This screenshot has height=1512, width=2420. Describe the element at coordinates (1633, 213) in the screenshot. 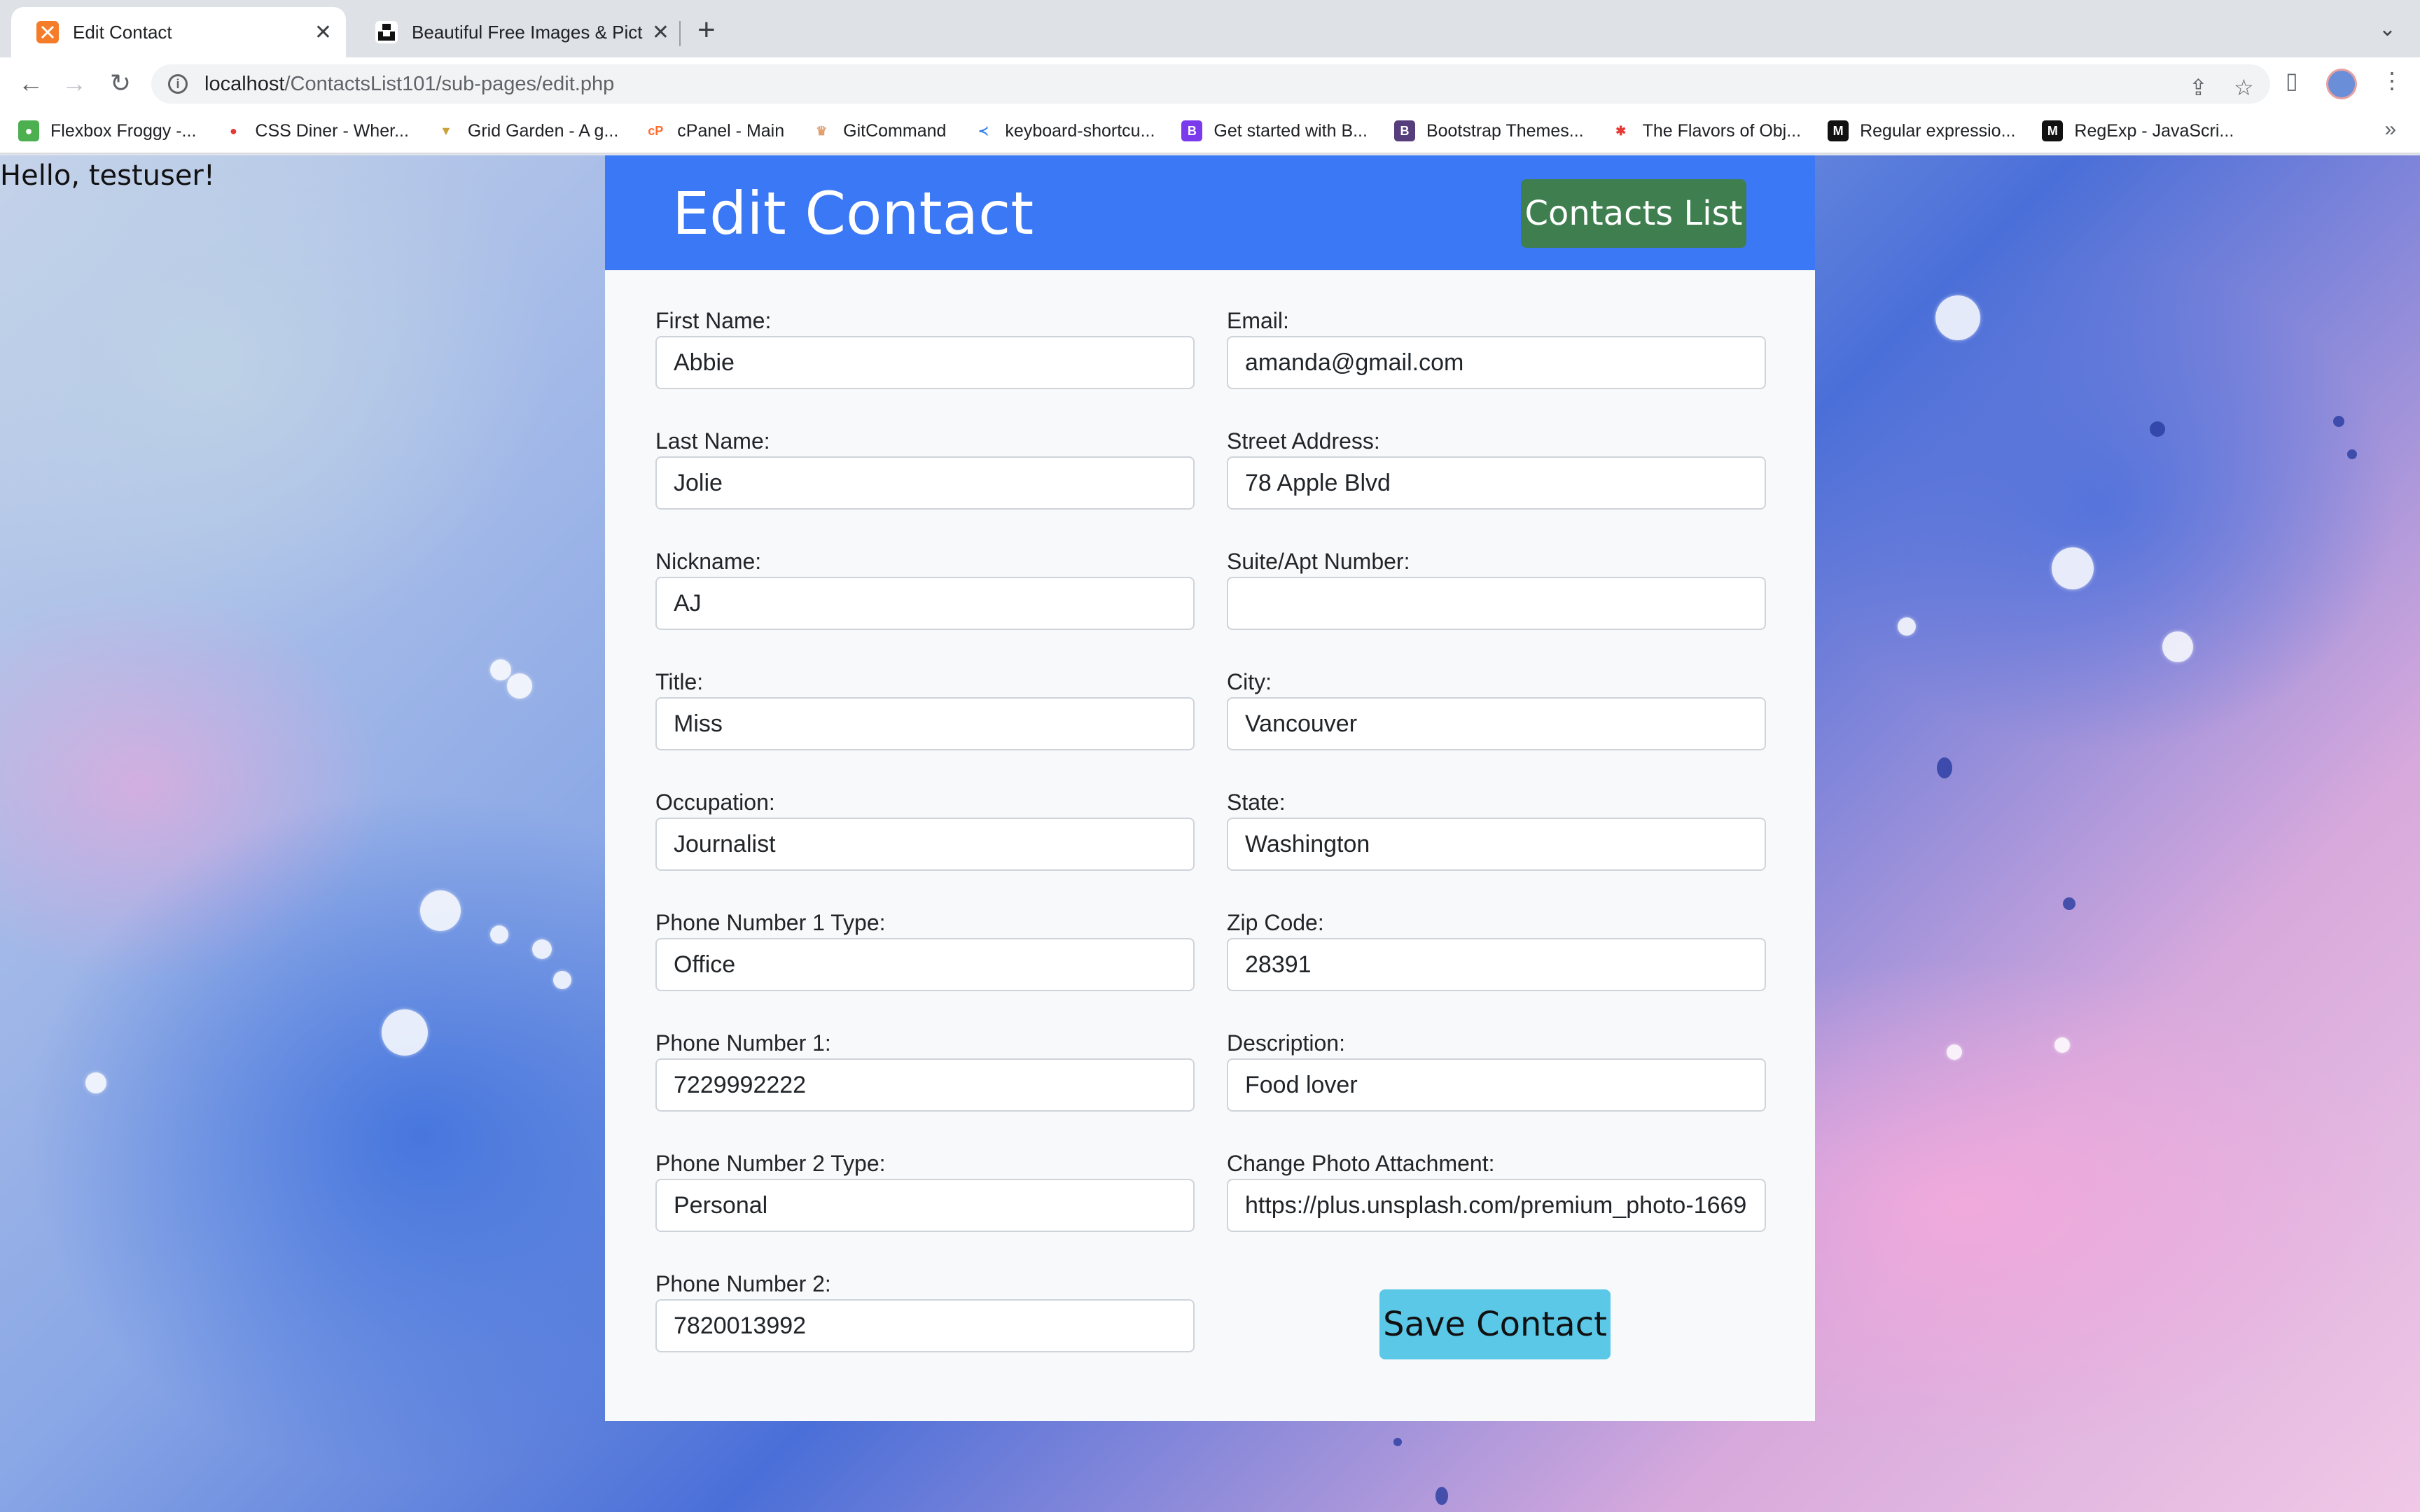

I see `contacts-list-button: Contacts List` at that location.